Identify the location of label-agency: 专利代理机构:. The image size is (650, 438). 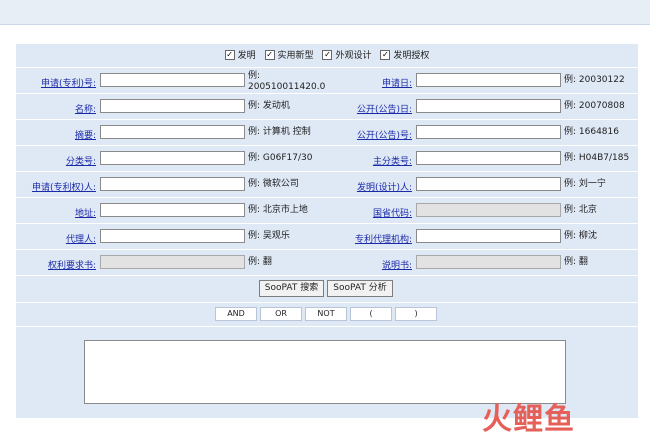
(364, 238).